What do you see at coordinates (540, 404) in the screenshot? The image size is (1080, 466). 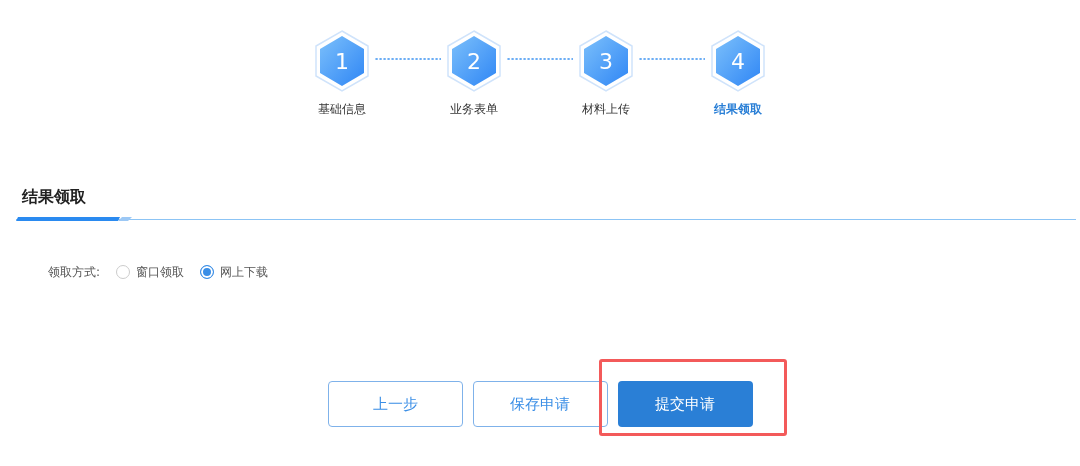 I see `outline-button: 保存申请` at bounding box center [540, 404].